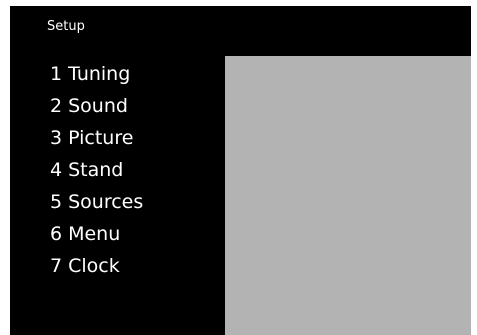 This screenshot has height=335, width=477. What do you see at coordinates (56, 106) in the screenshot?
I see `menu-item-number: 2` at bounding box center [56, 106].